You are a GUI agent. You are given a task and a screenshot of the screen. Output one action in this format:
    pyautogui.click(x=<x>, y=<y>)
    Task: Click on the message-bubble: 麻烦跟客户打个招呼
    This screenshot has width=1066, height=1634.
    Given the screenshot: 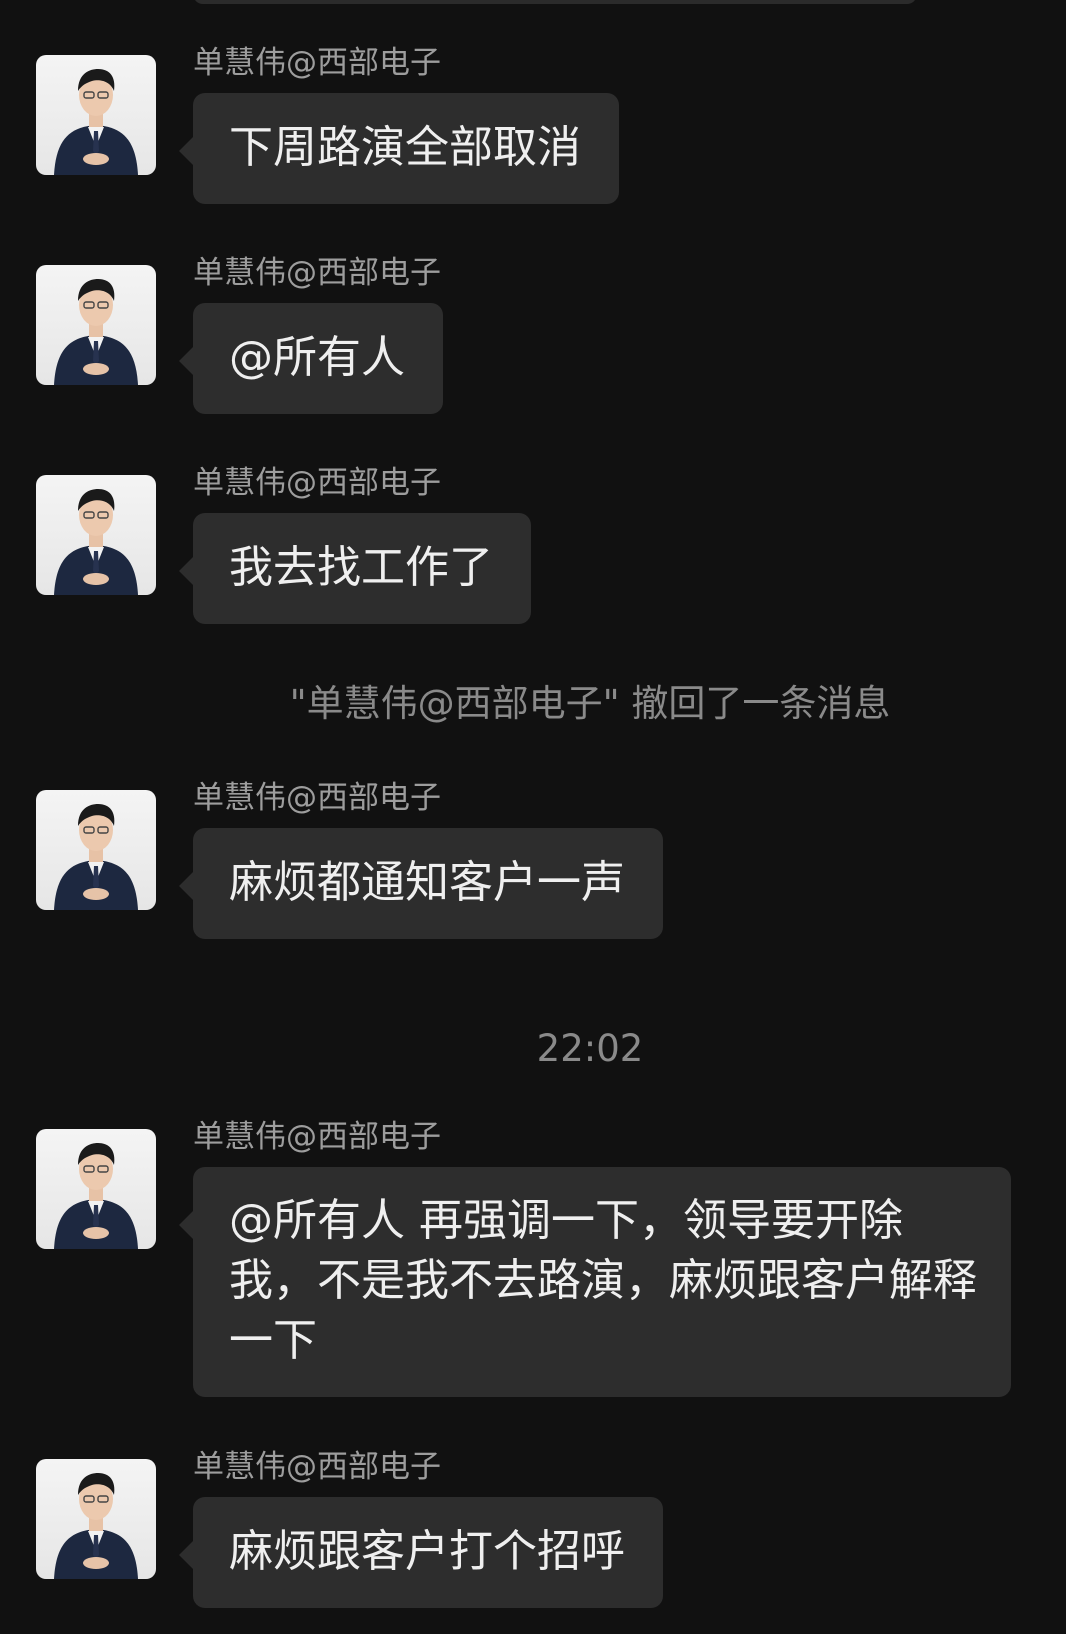 What is the action you would take?
    pyautogui.click(x=421, y=1552)
    